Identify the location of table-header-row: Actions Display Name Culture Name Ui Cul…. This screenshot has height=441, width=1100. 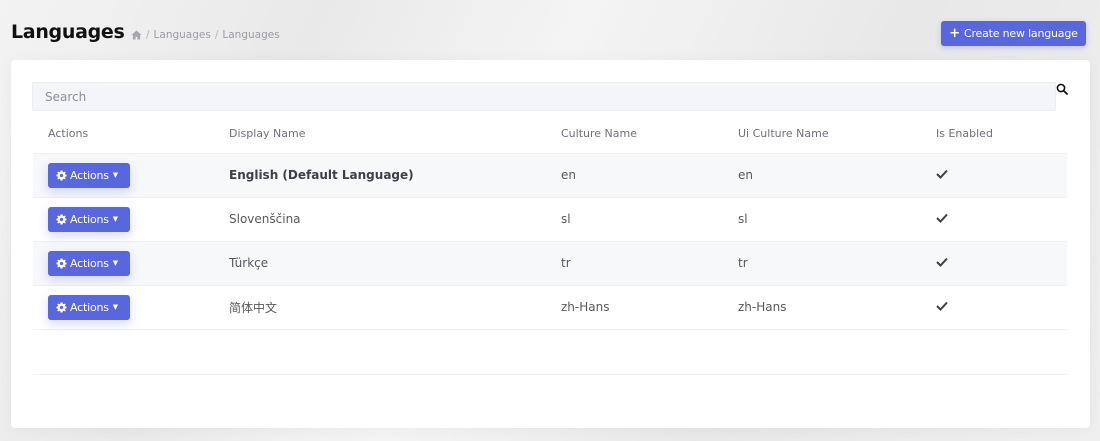
(550, 134).